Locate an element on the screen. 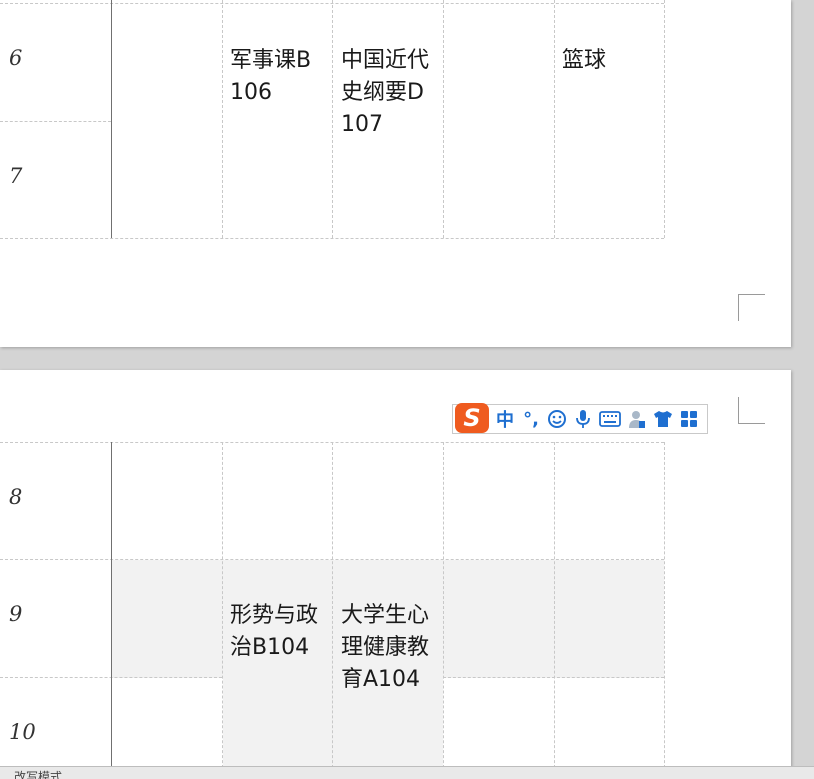 The image size is (814, 779). table-cell: 中国近代史纲要D107 is located at coordinates (388, 121).